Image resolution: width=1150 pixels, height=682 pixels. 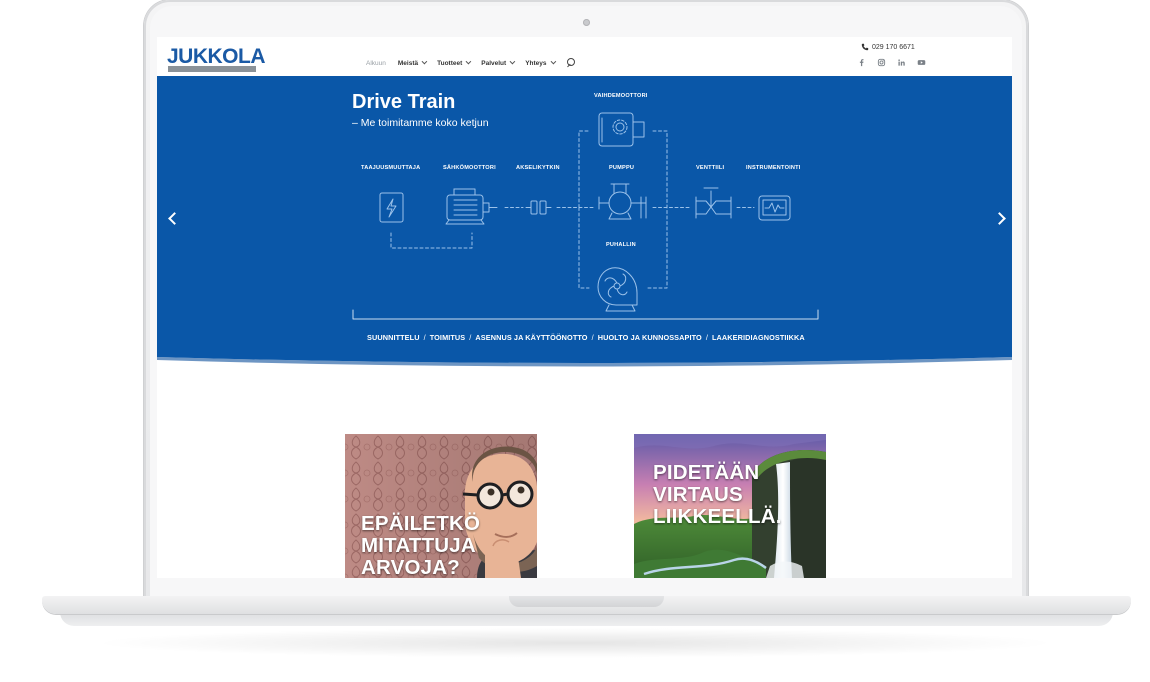 I want to click on promo-line: MITATTUJA, so click(x=418, y=545).